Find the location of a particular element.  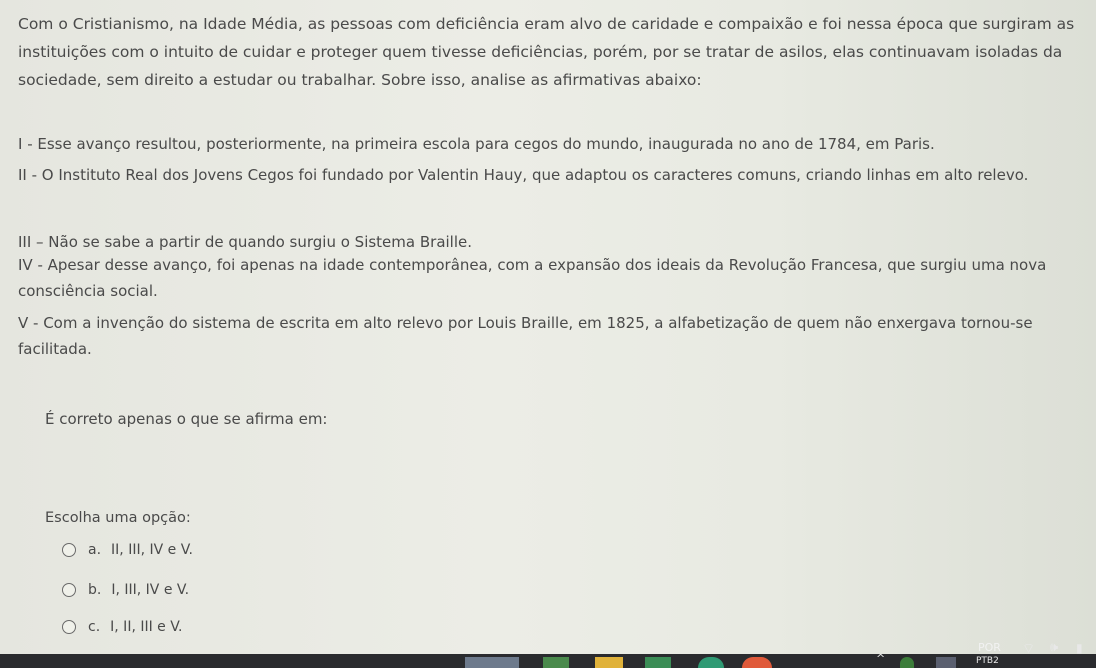

volume-icon: 🕪 is located at coordinates (1054, 647).